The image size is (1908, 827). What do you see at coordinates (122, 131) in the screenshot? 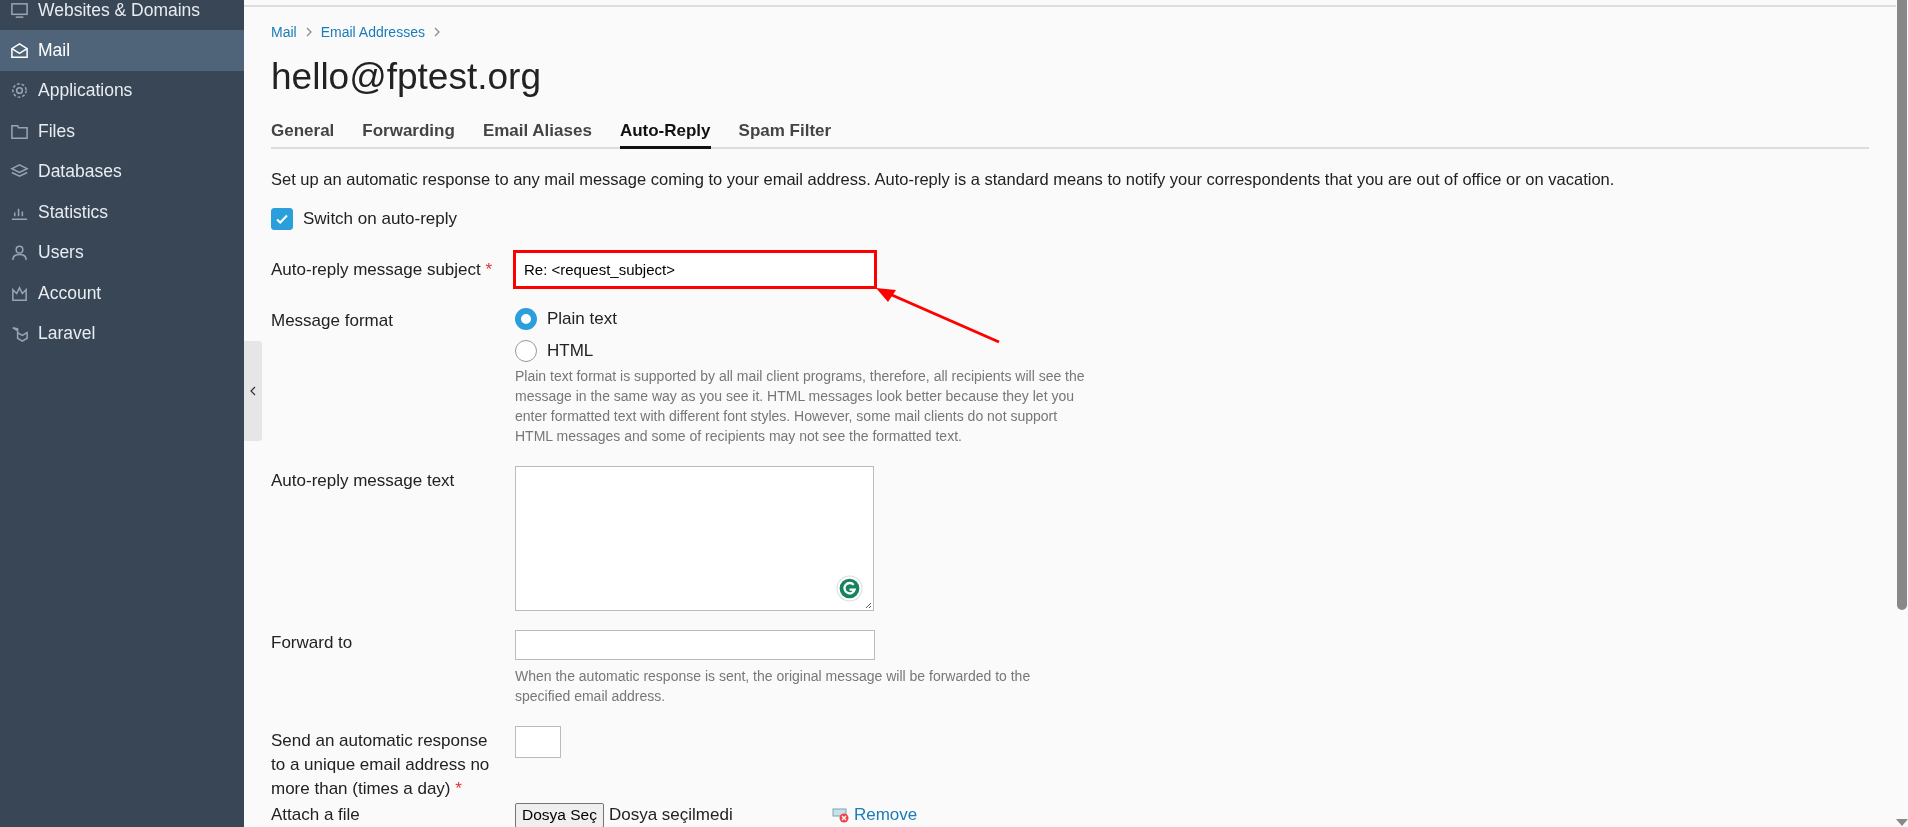
I see `sidebar-item: Files` at bounding box center [122, 131].